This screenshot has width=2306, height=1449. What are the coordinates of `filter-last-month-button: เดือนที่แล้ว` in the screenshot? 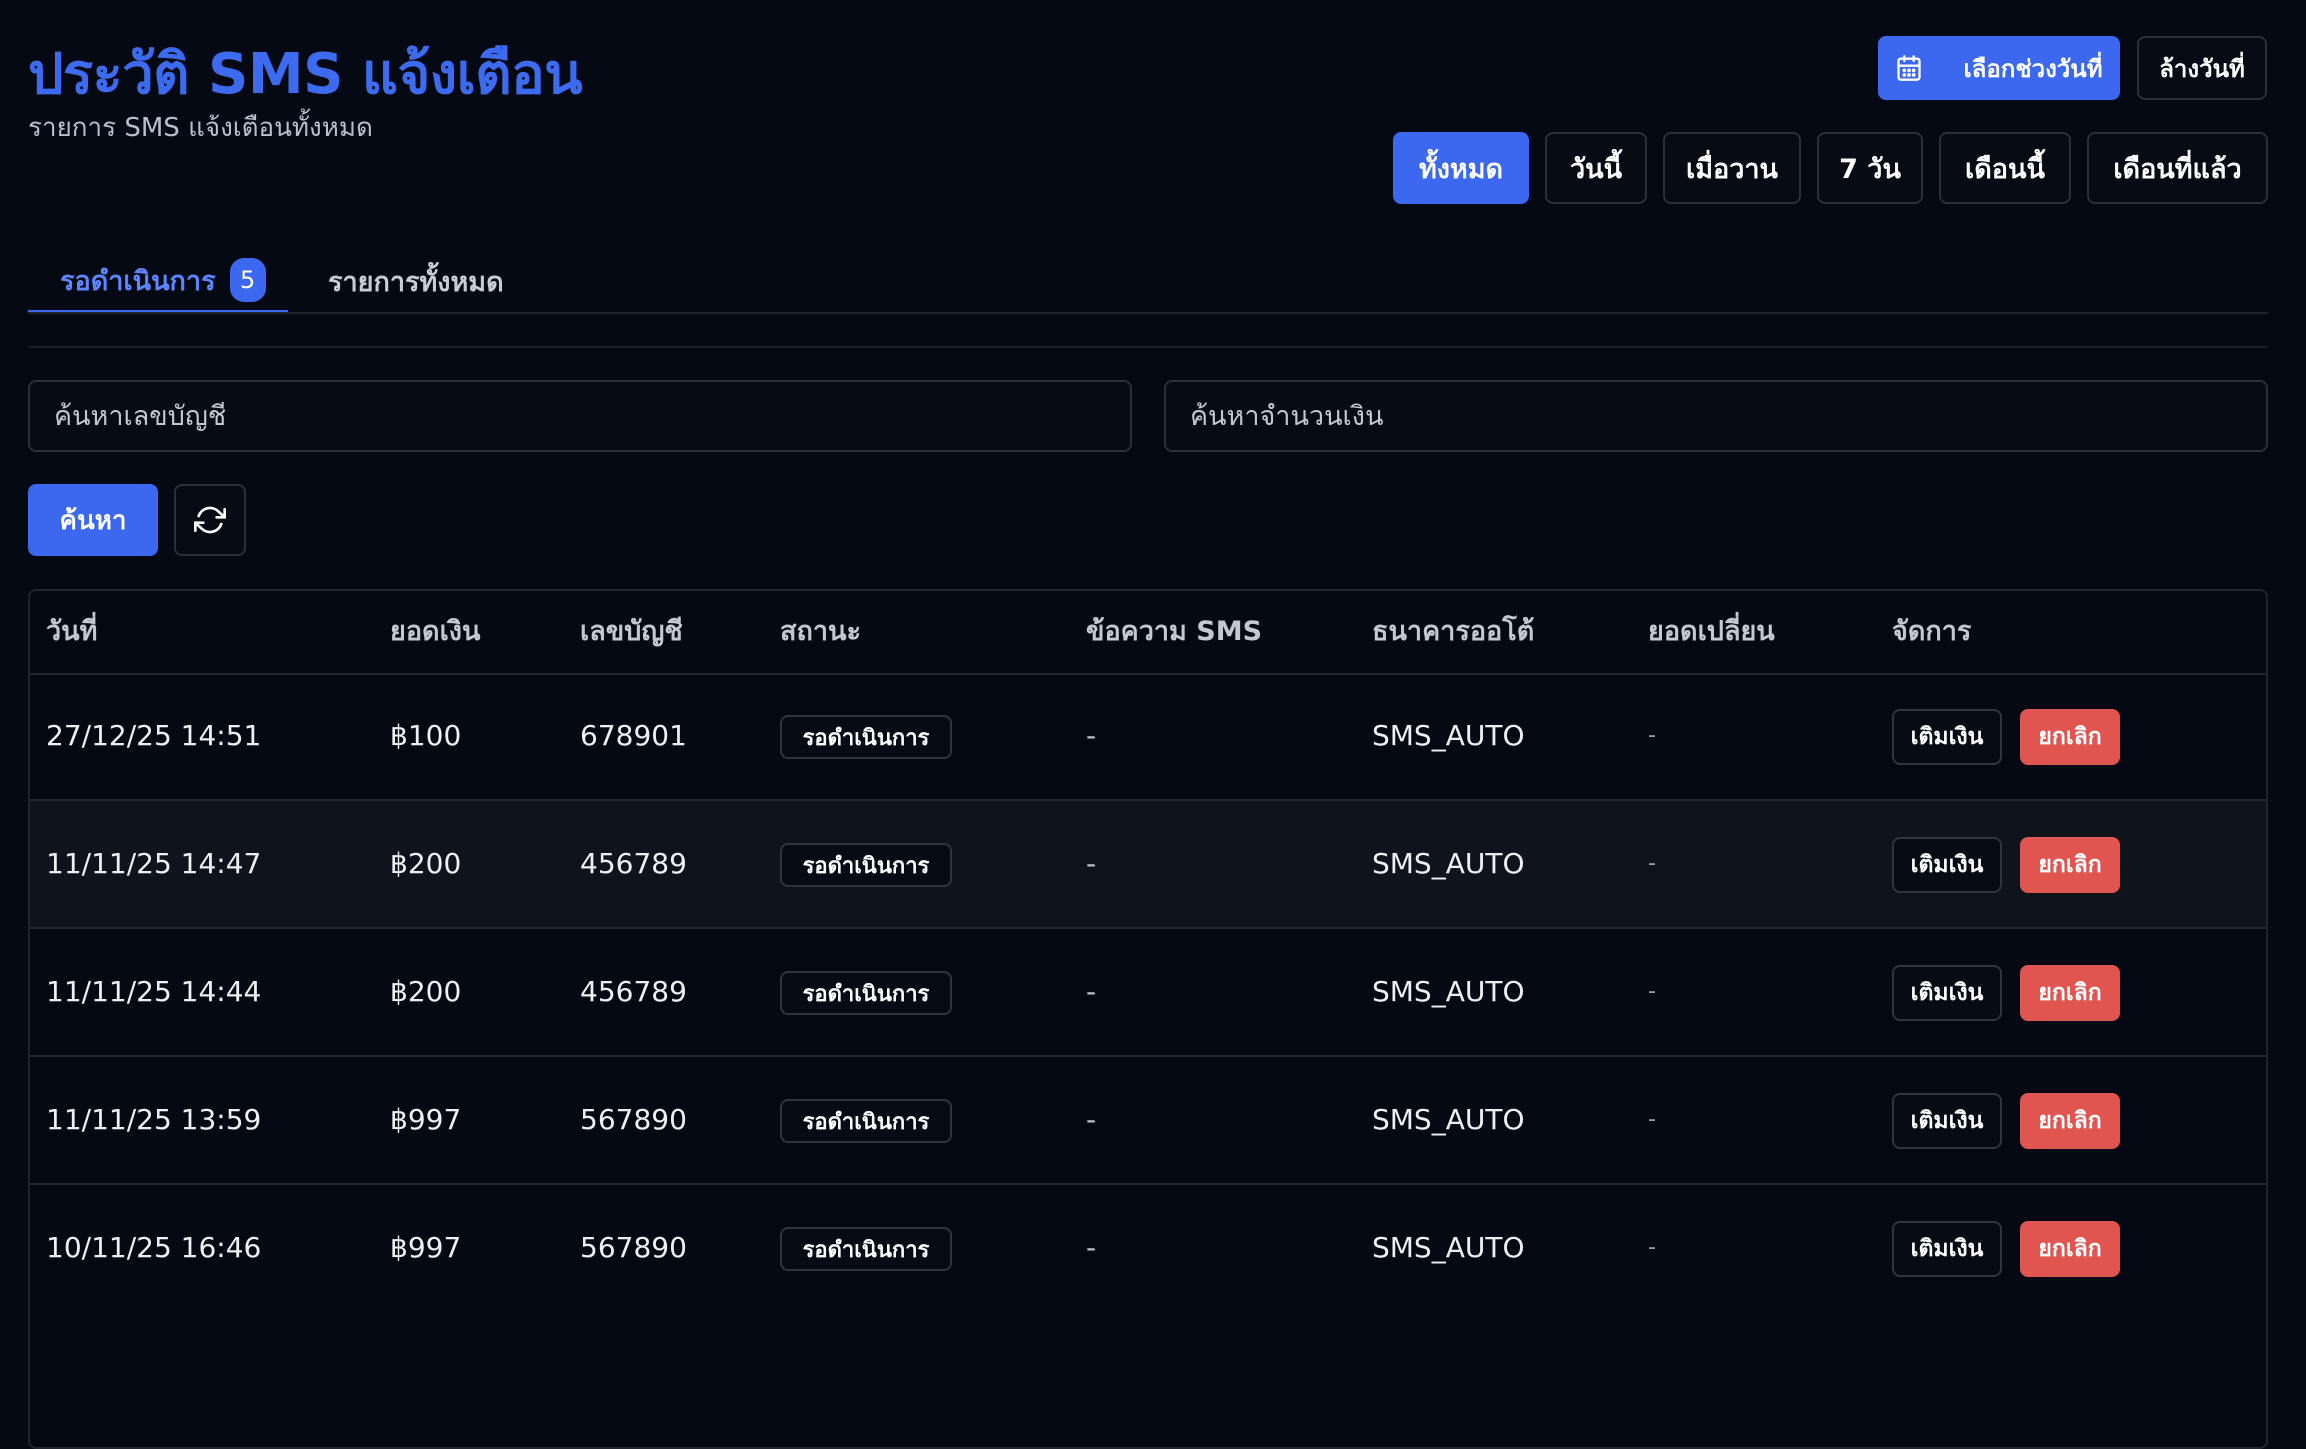 It's located at (2177, 168).